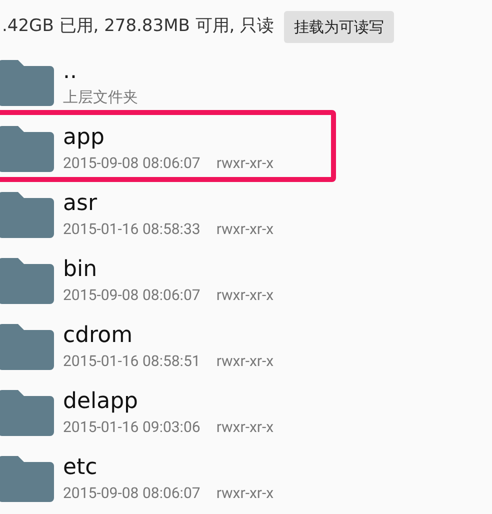 The height and width of the screenshot is (514, 492). What do you see at coordinates (80, 468) in the screenshot?
I see `folder-name: etc` at bounding box center [80, 468].